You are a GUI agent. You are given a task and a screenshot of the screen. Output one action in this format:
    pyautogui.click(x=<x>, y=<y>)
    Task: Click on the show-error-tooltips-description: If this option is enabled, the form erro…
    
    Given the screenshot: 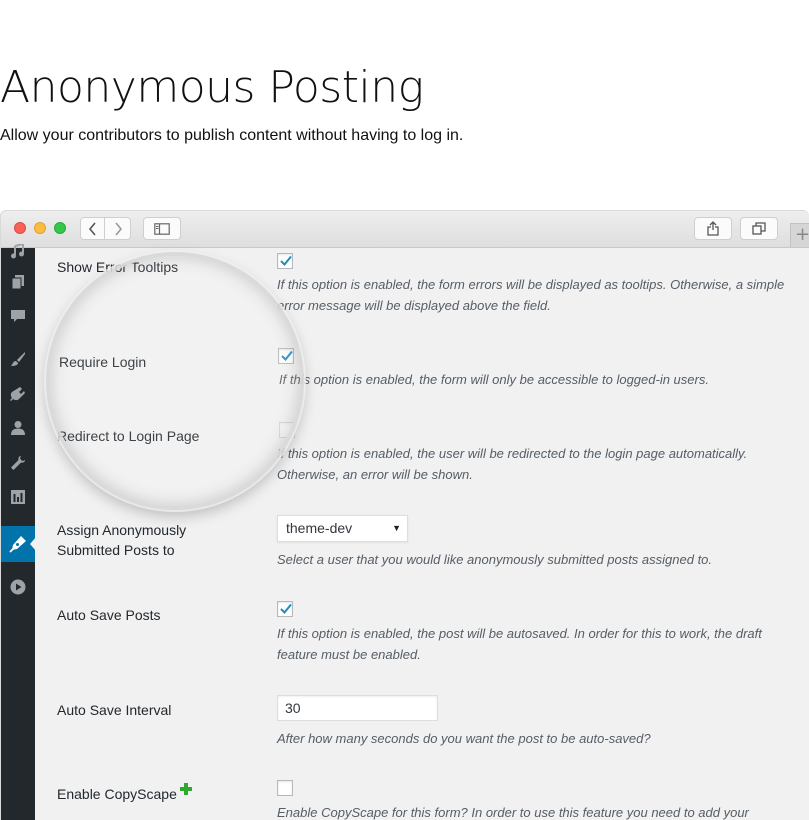 What is the action you would take?
    pyautogui.click(x=531, y=295)
    